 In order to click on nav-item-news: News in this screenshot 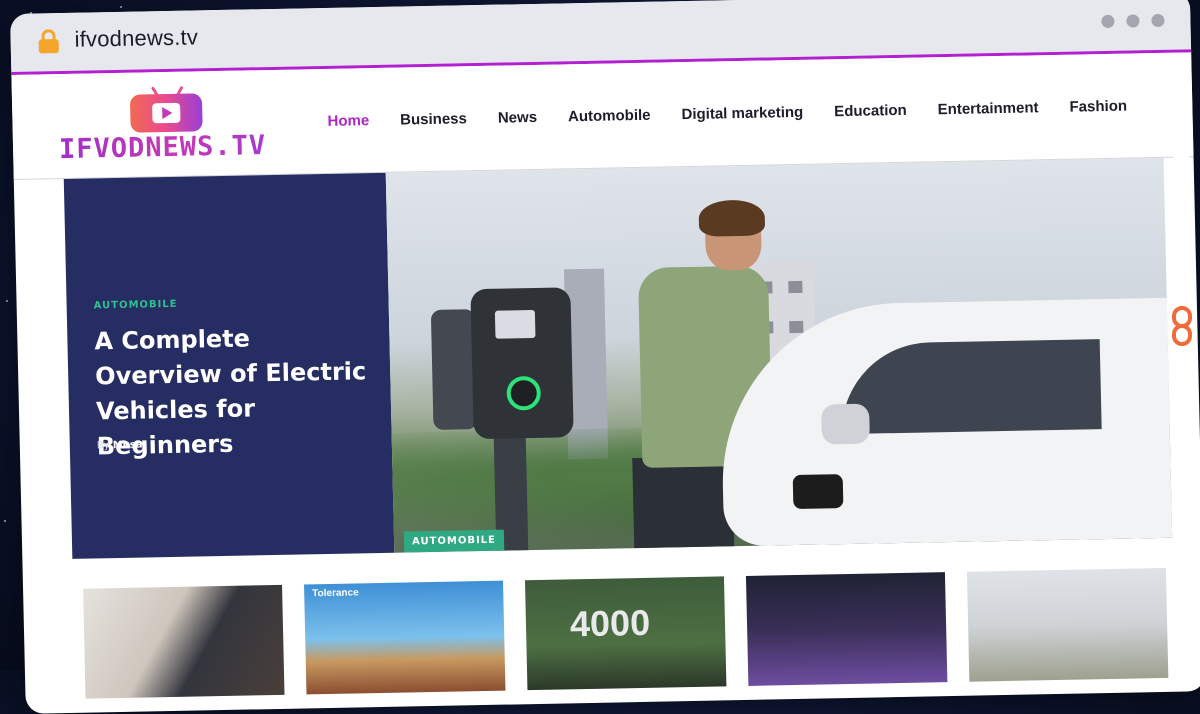, I will do `click(518, 118)`.